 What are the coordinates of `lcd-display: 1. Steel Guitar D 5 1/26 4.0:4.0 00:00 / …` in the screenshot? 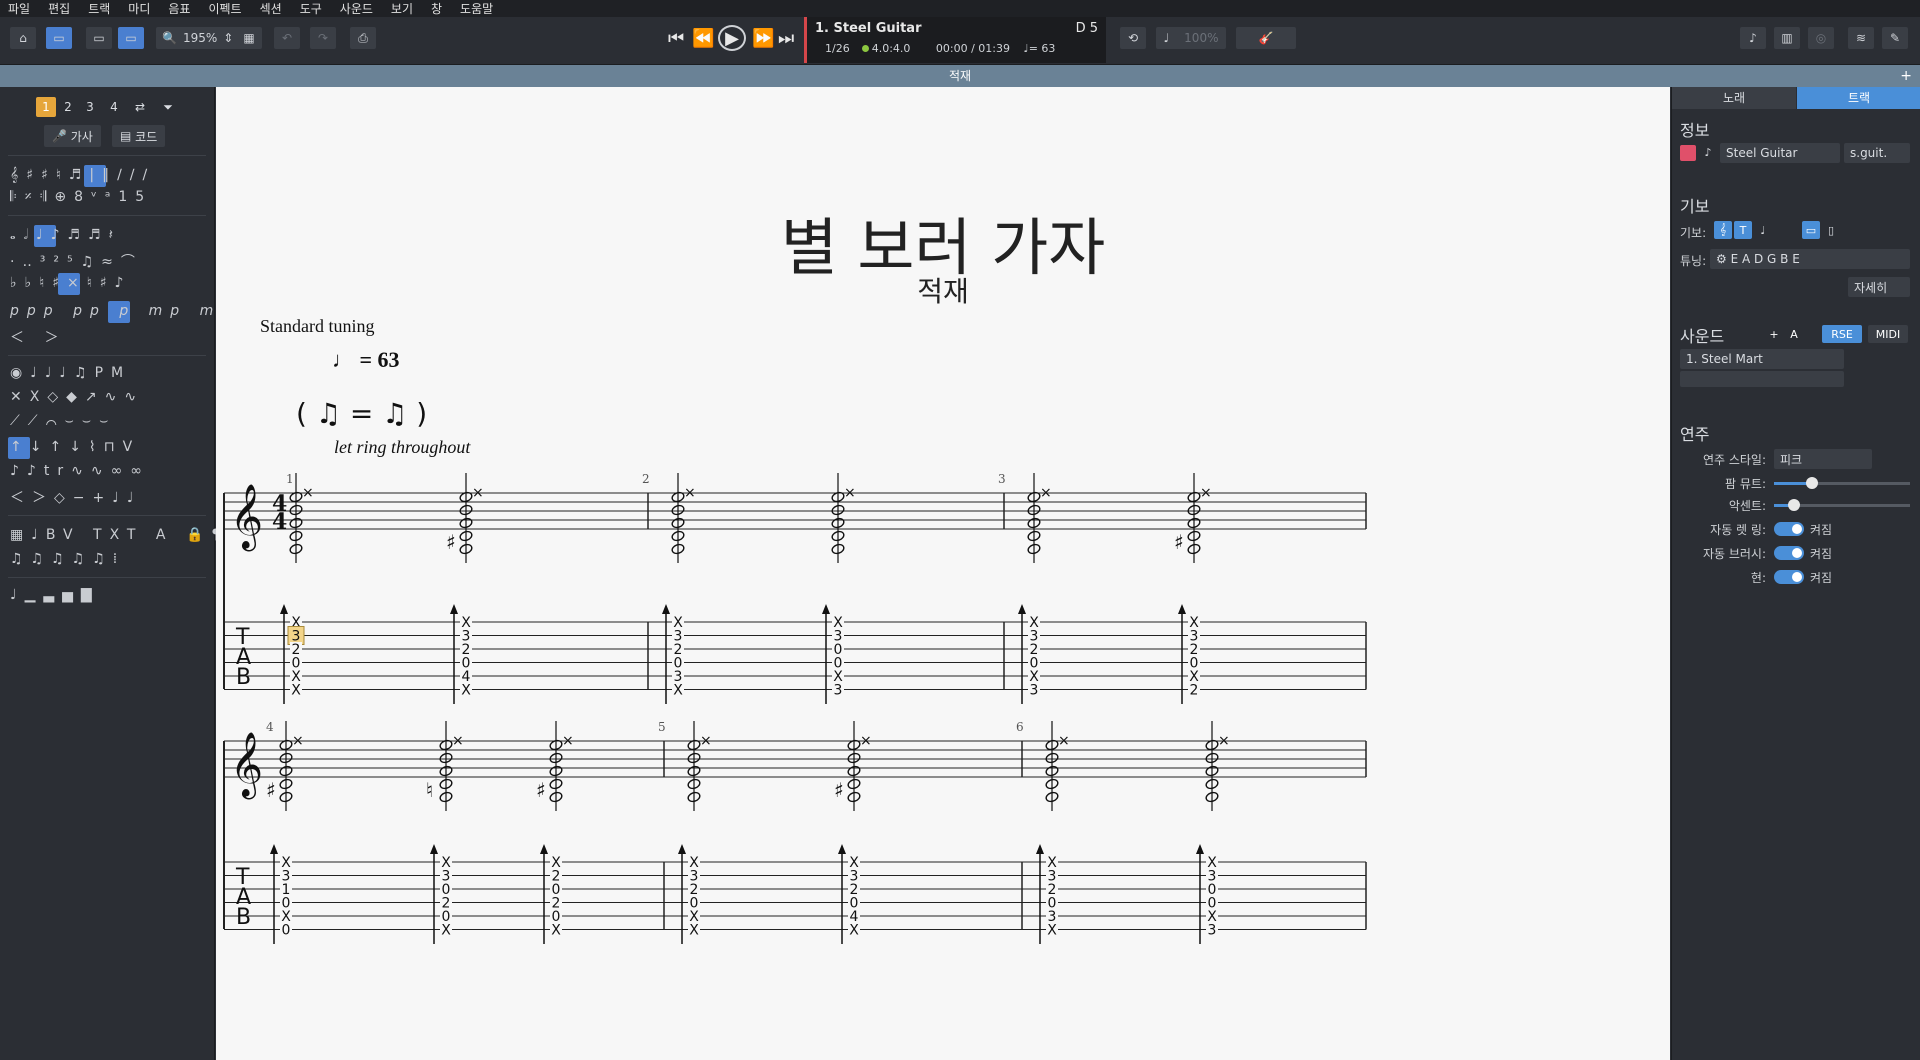 It's located at (955, 40).